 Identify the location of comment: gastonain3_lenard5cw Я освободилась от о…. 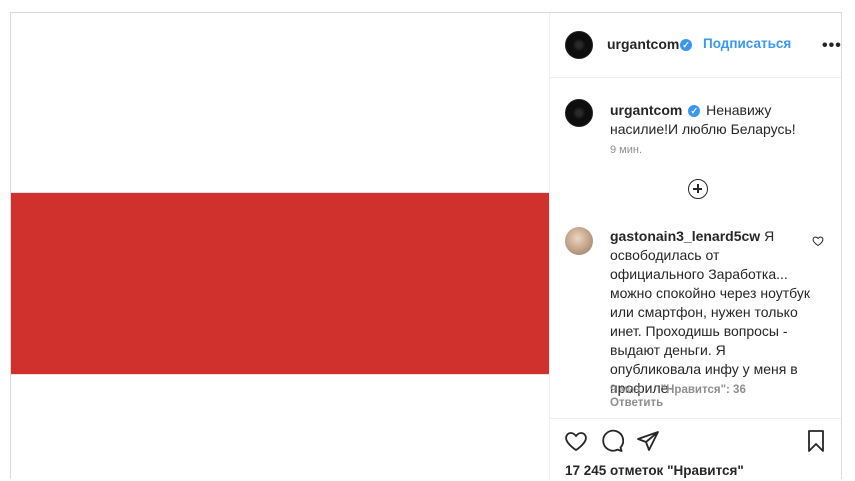
(710, 312).